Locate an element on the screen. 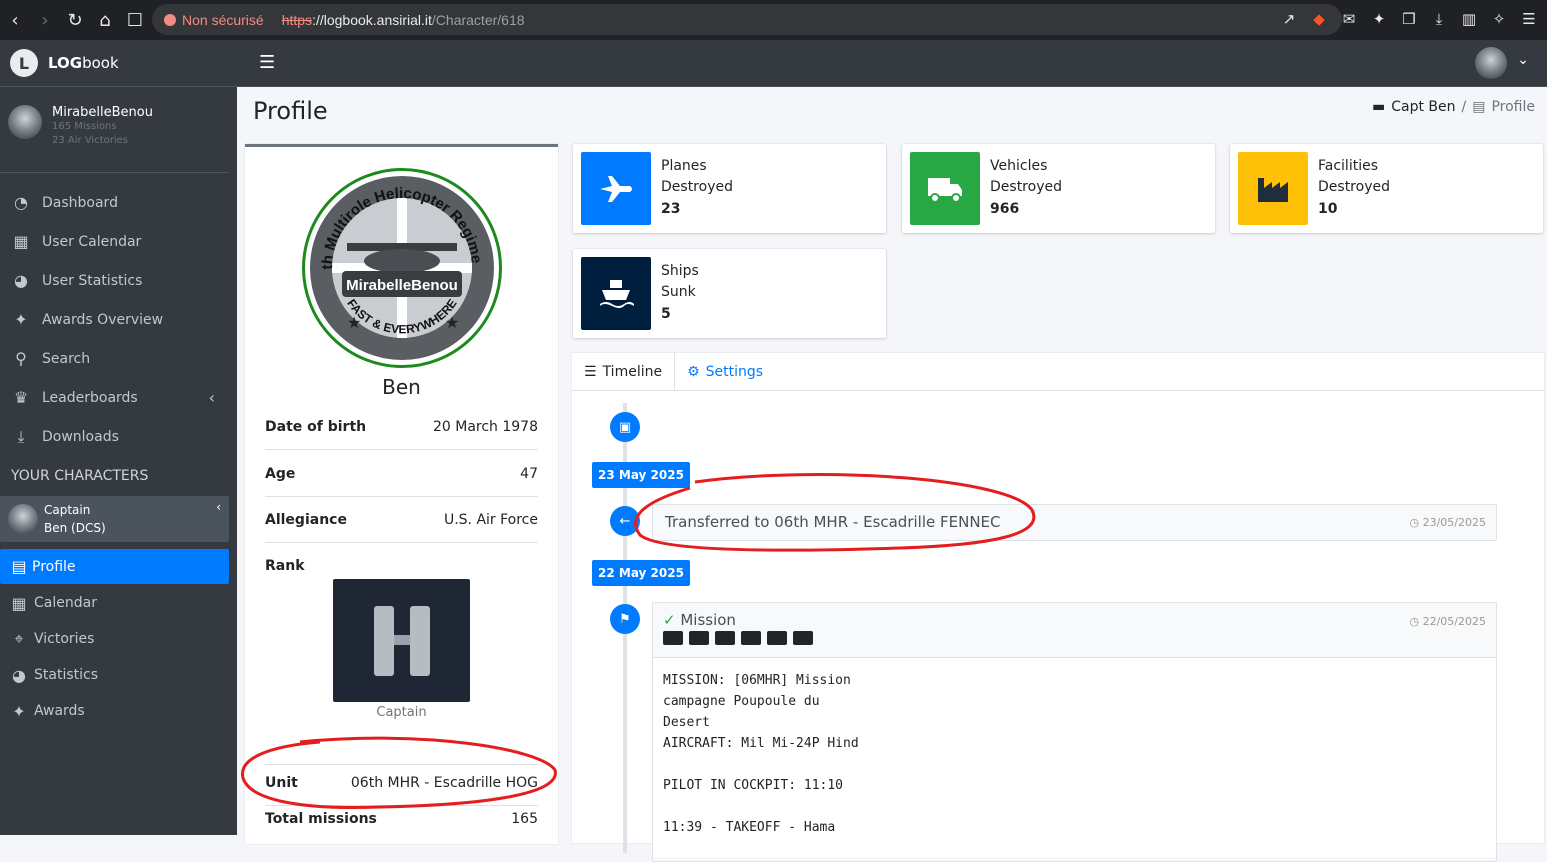 Image resolution: width=1547 pixels, height=862 pixels. nav-awards-overview: ✦ Awards Overview is located at coordinates (118, 319).